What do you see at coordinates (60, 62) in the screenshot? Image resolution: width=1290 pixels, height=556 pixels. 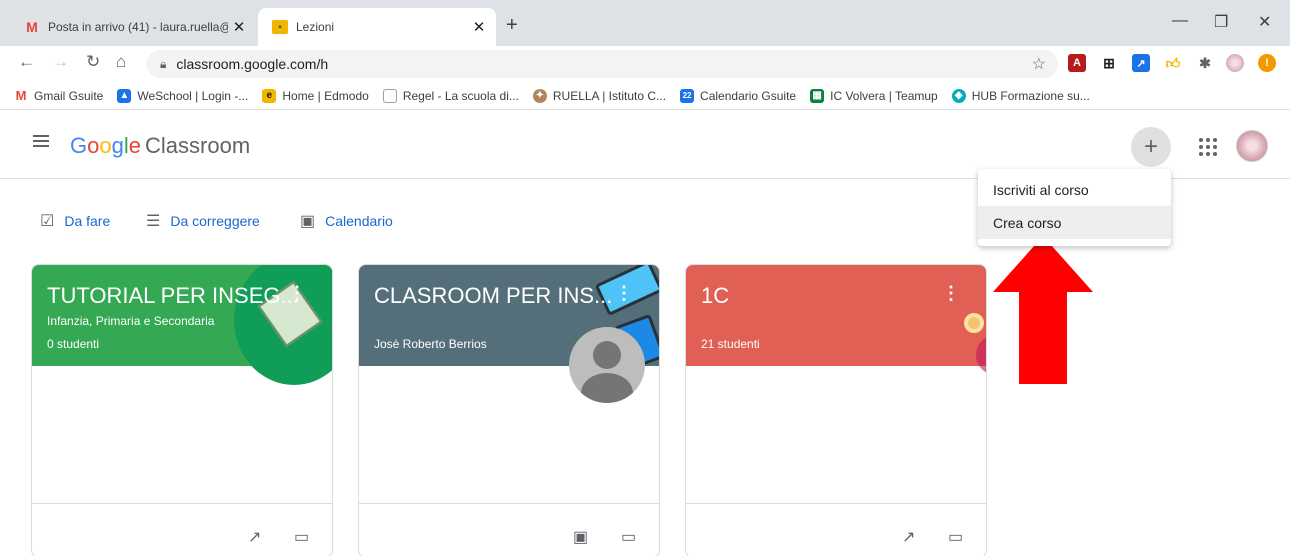 I see `forward-icon: →` at bounding box center [60, 62].